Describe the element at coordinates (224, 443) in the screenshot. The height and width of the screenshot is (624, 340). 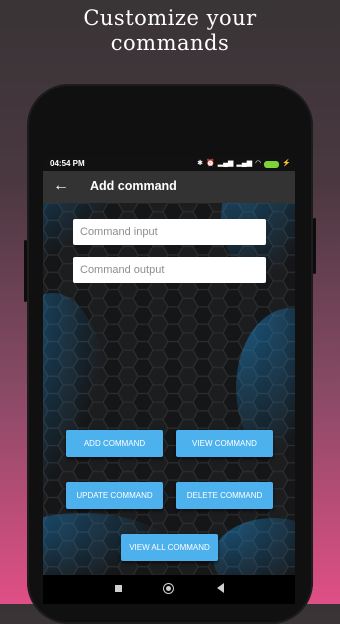
I see `view-command-button: VIEW COMMAND` at that location.